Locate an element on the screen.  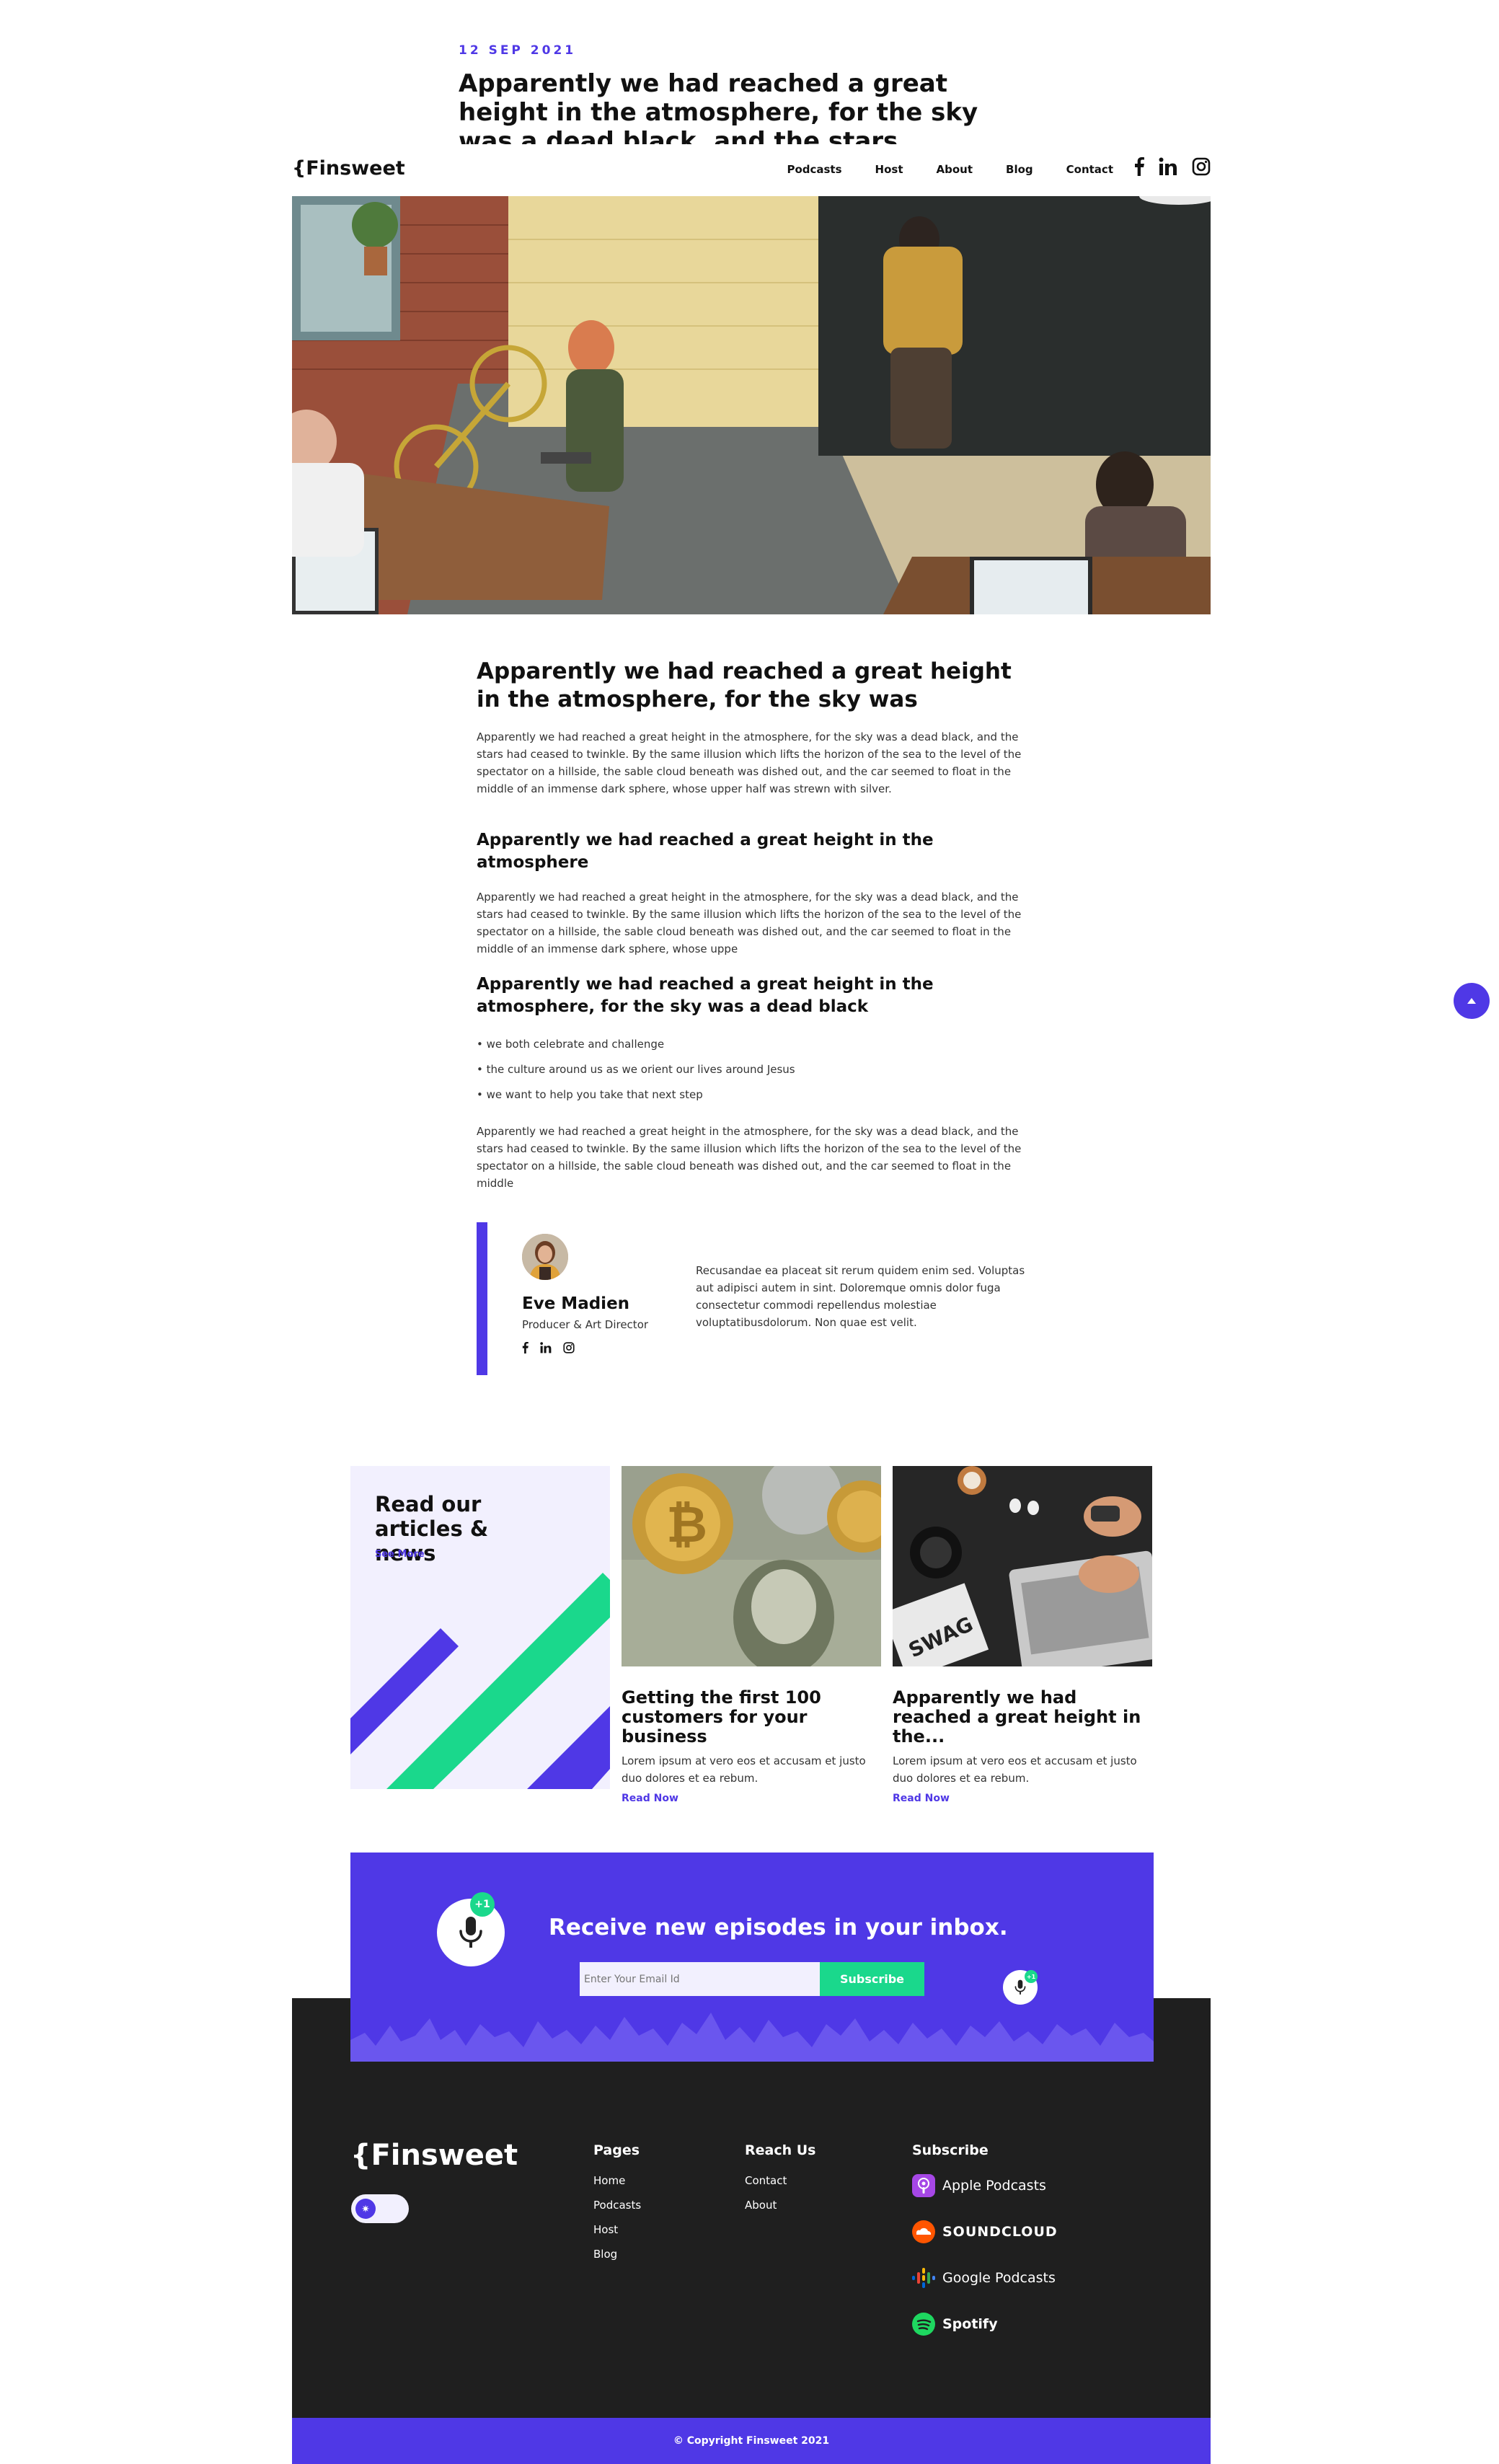
logo: {Finsweet is located at coordinates (348, 168).